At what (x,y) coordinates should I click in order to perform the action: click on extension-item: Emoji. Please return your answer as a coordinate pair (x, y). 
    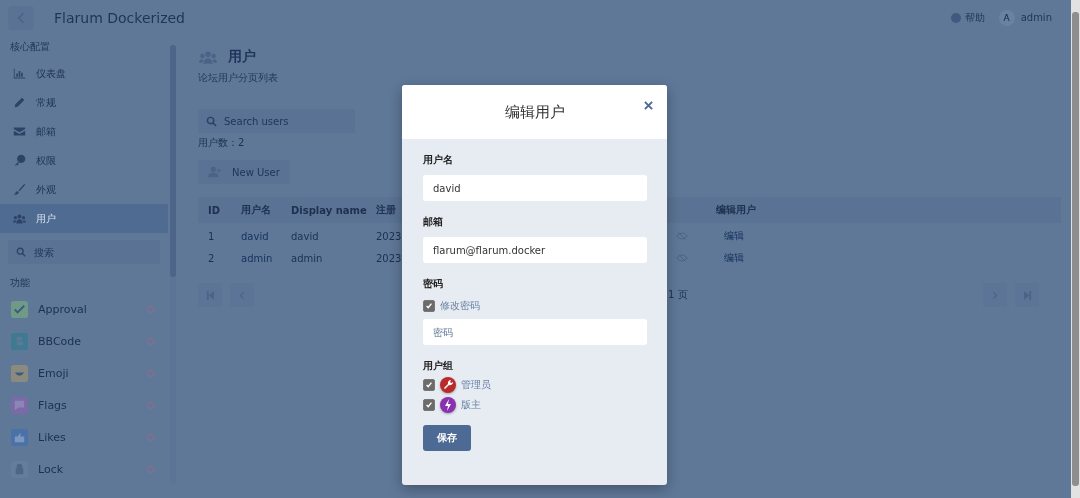
    Looking at the image, I should click on (84, 373).